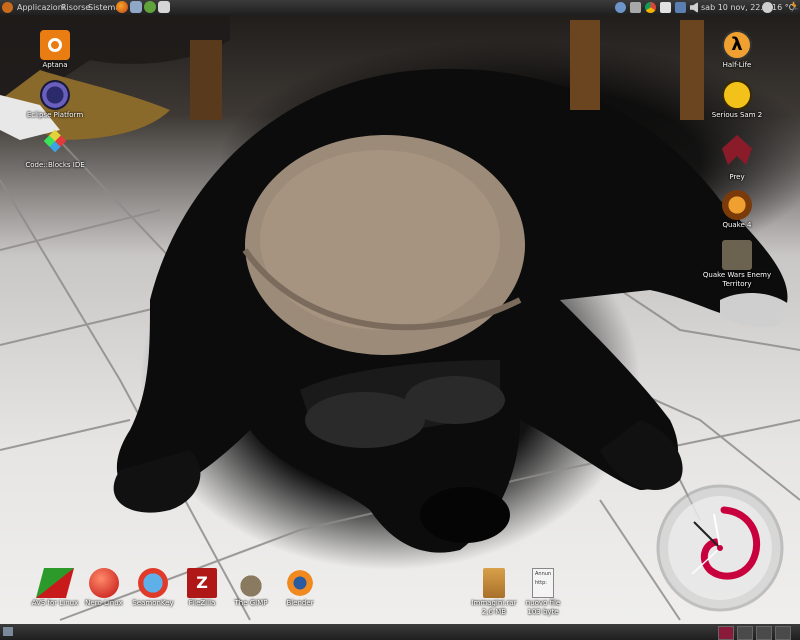 The height and width of the screenshot is (640, 800). Describe the element at coordinates (55, 115) in the screenshot. I see `desktop-icon-label: Eclipse Platform` at that location.